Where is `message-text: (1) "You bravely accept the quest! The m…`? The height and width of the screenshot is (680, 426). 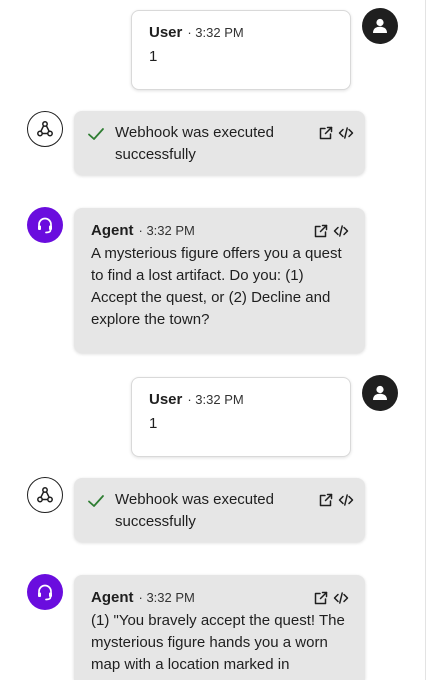 message-text: (1) "You bravely accept the quest! The m… is located at coordinates (218, 642).